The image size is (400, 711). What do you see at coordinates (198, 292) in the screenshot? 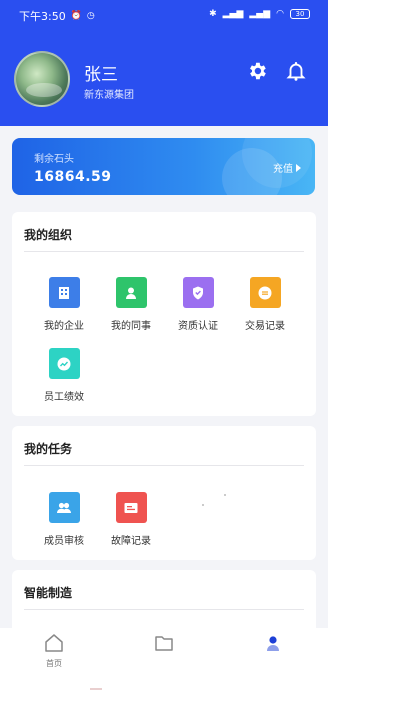
I see `certificate-icon` at bounding box center [198, 292].